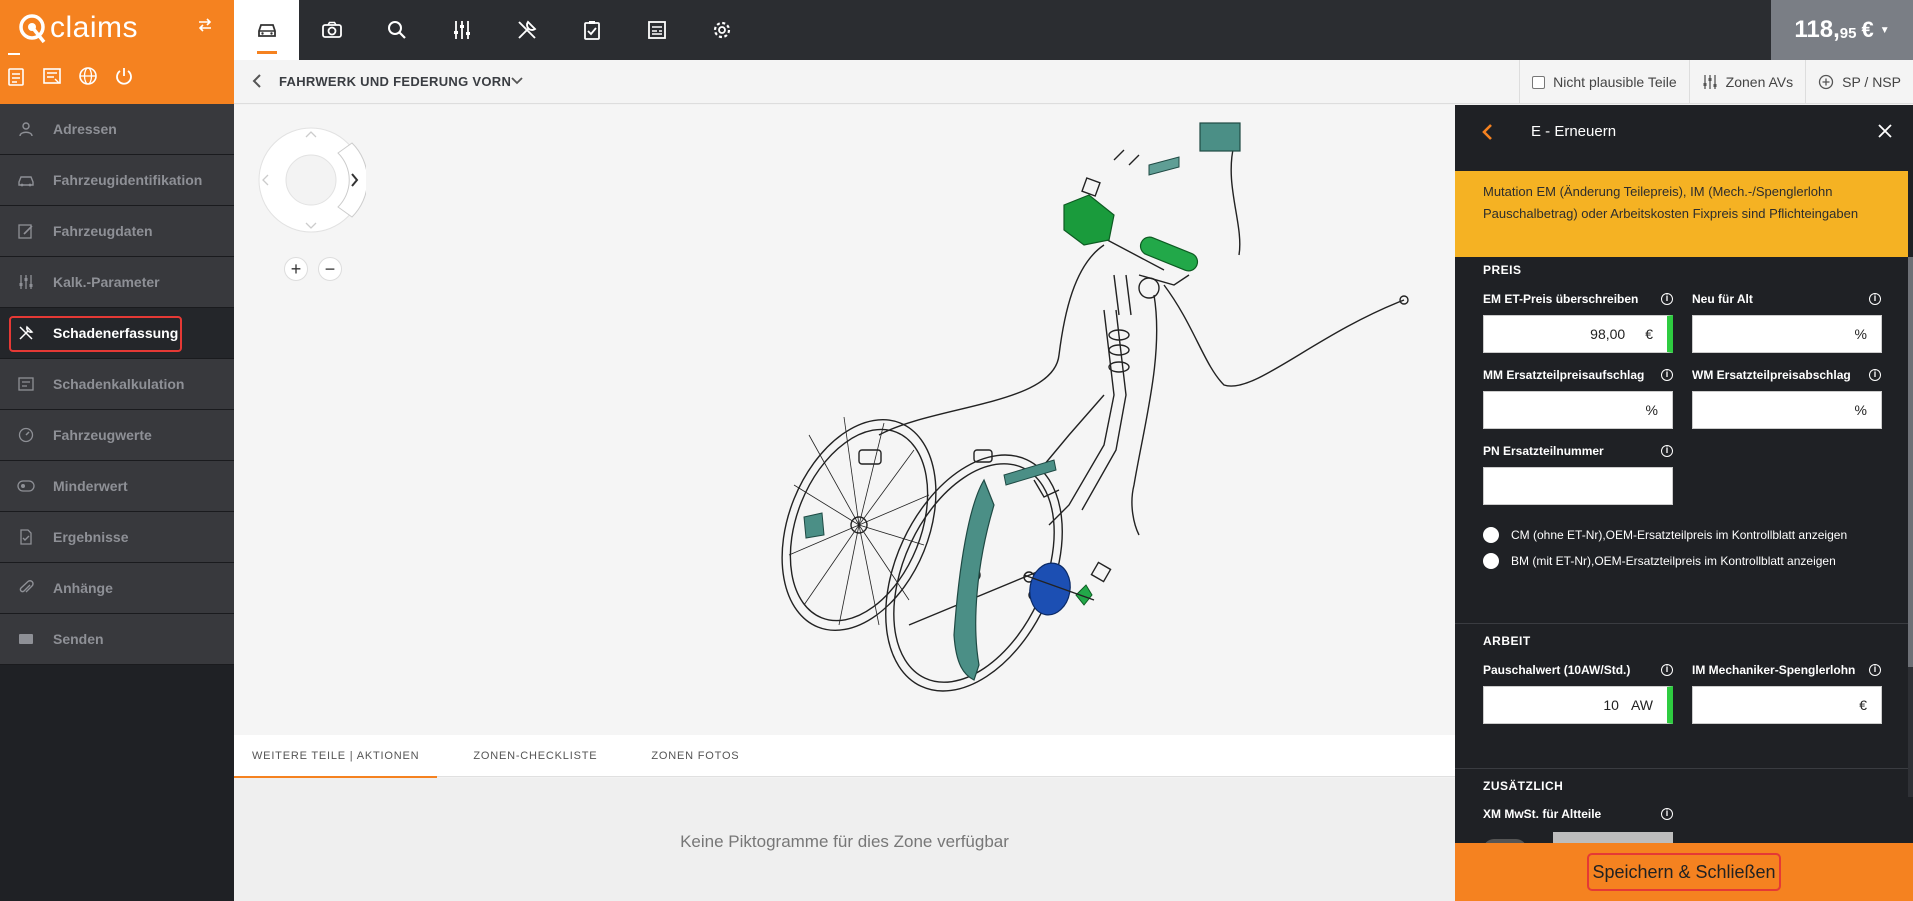 The image size is (1913, 901). I want to click on sidebar-item-label: Fahrzeugwerte, so click(102, 435).